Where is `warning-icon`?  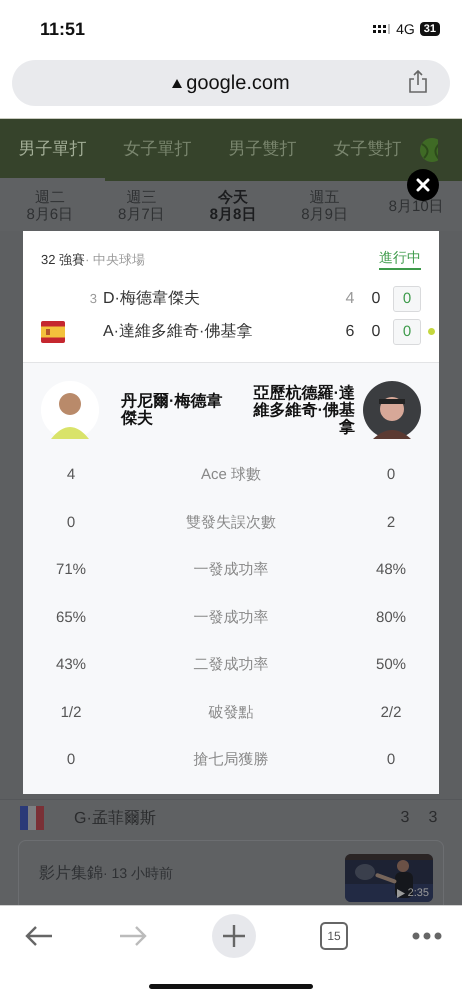 warning-icon is located at coordinates (177, 83).